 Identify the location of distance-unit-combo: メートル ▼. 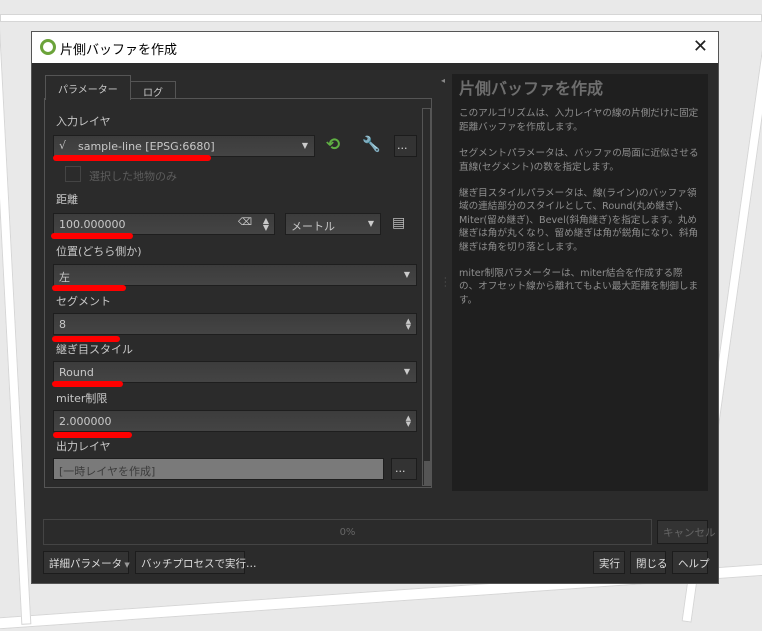
(333, 224).